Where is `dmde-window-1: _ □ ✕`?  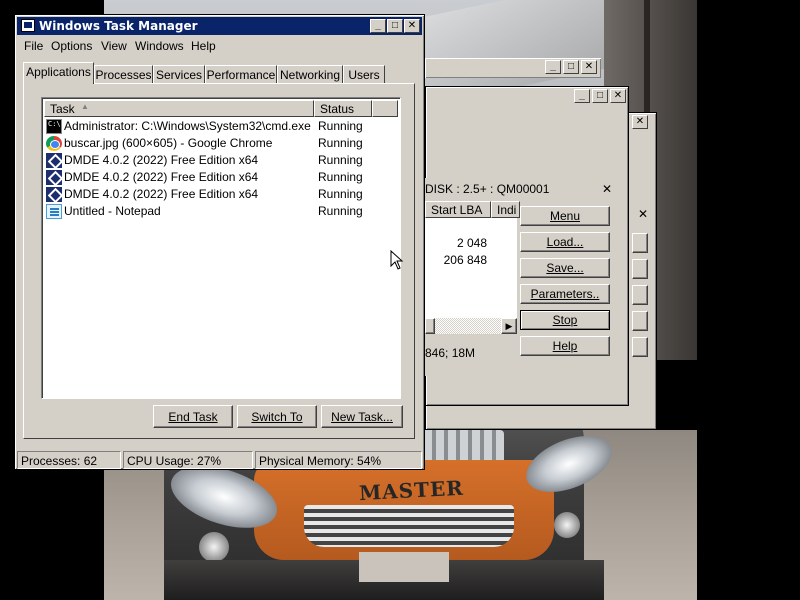
dmde-window-1: _ □ ✕ is located at coordinates (513, 68).